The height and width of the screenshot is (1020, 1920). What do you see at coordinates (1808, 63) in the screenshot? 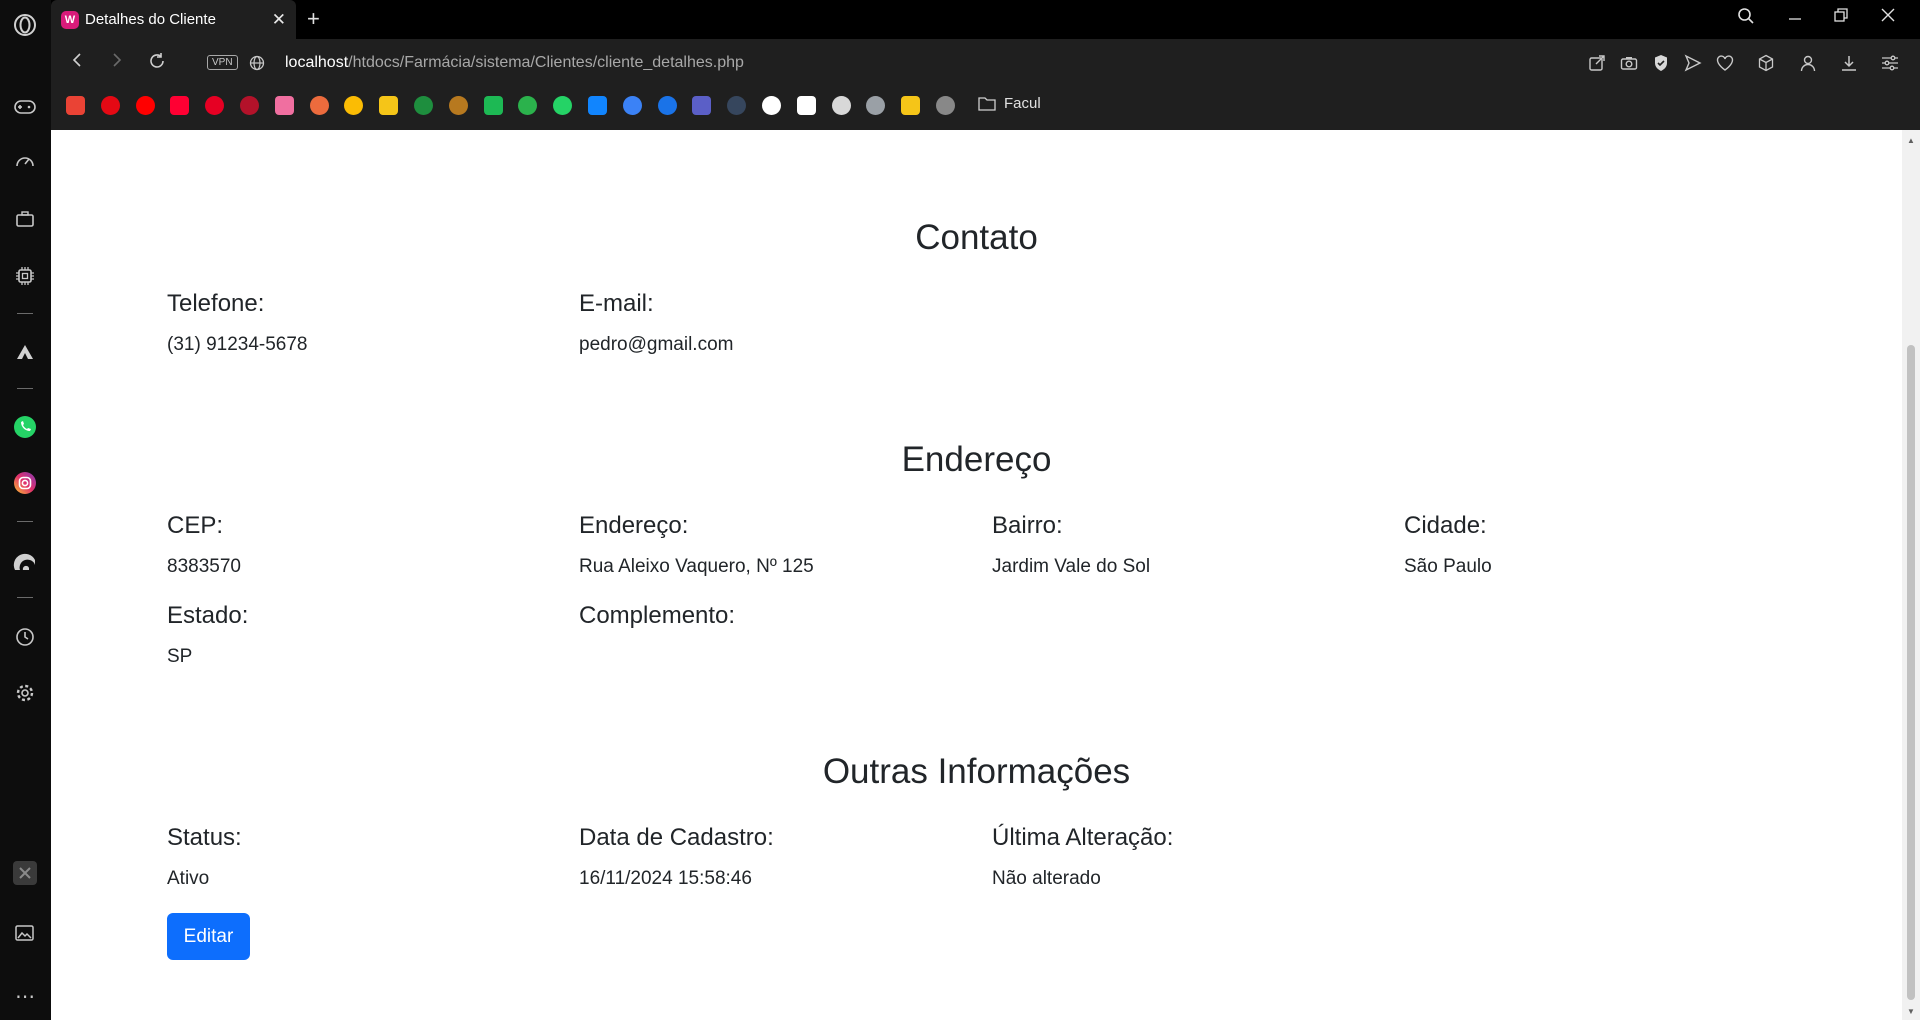
I see `profile-icon` at bounding box center [1808, 63].